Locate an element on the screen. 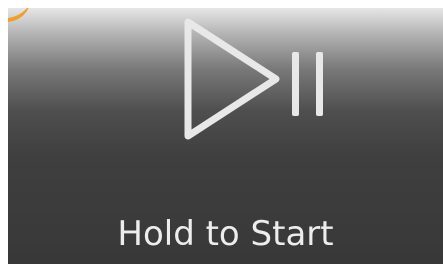 The height and width of the screenshot is (264, 443). corner-accent-indicator is located at coordinates (21, 17).